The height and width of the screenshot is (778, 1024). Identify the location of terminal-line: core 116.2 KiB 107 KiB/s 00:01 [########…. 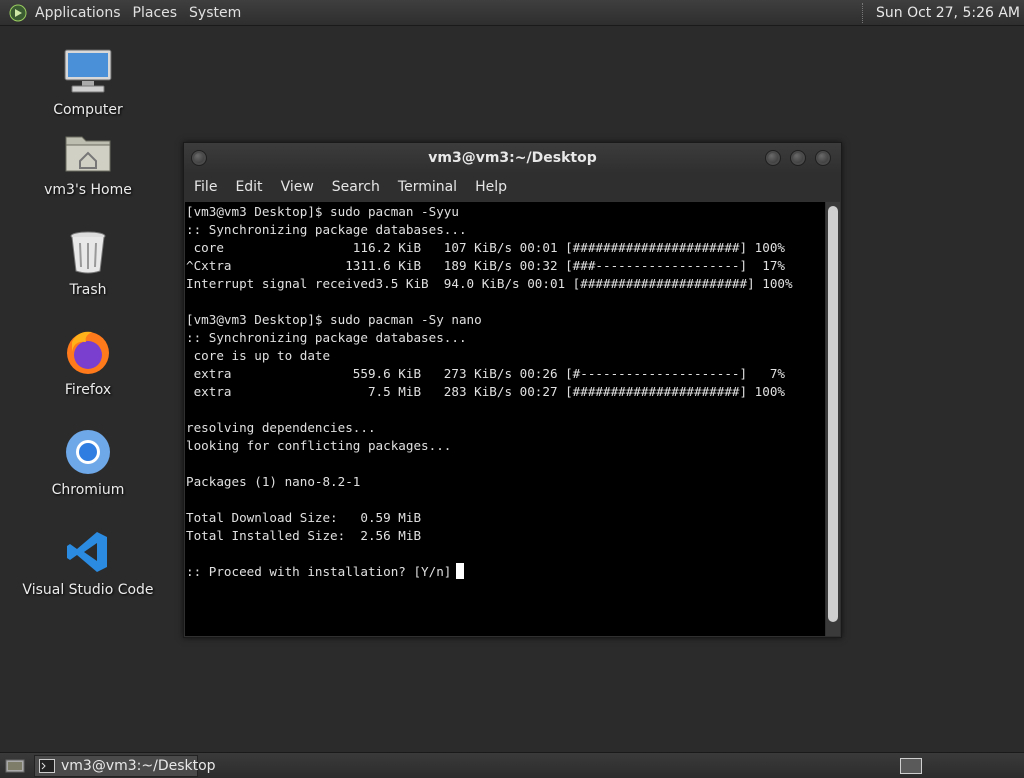
(489, 247).